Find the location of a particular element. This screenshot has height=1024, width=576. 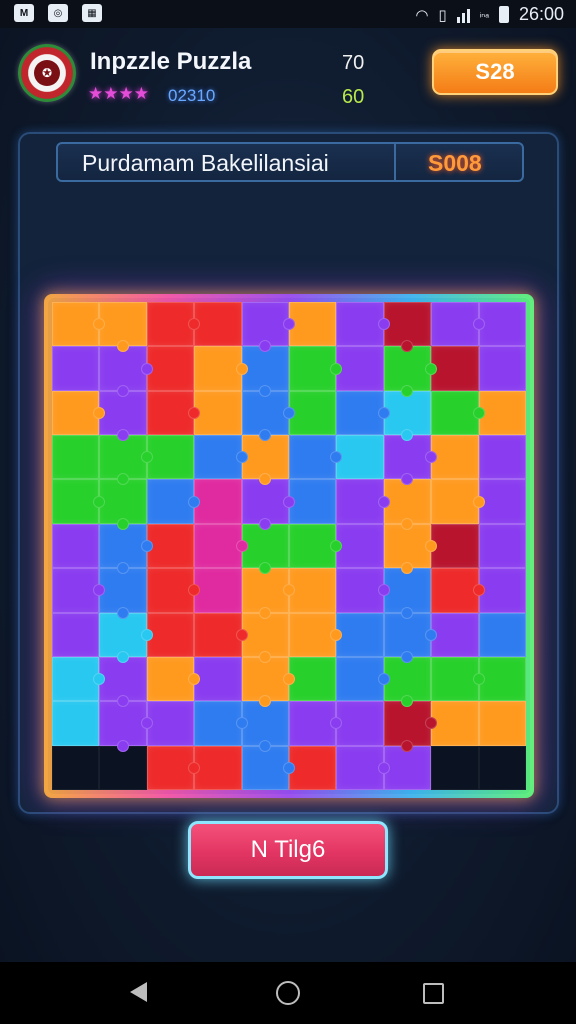

coin-button: S28 is located at coordinates (495, 72).